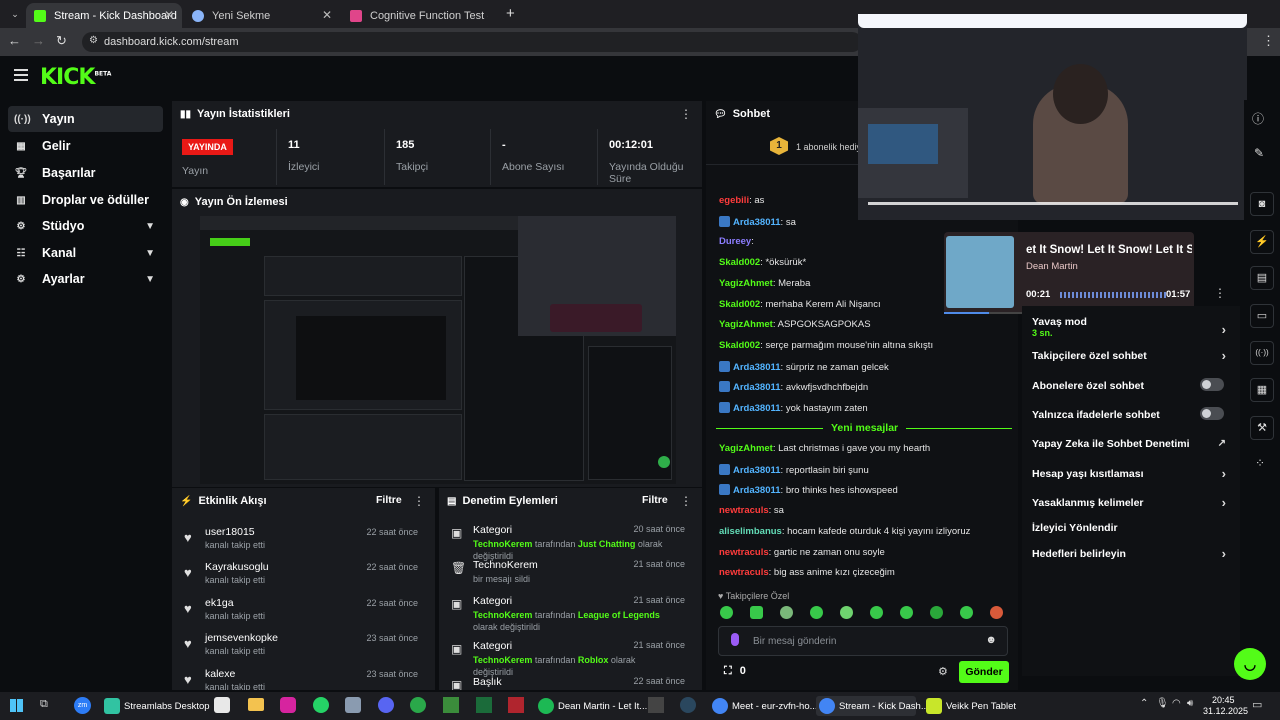 This screenshot has height=720, width=1280. I want to click on pencil-icon: ✎, so click(1259, 153).